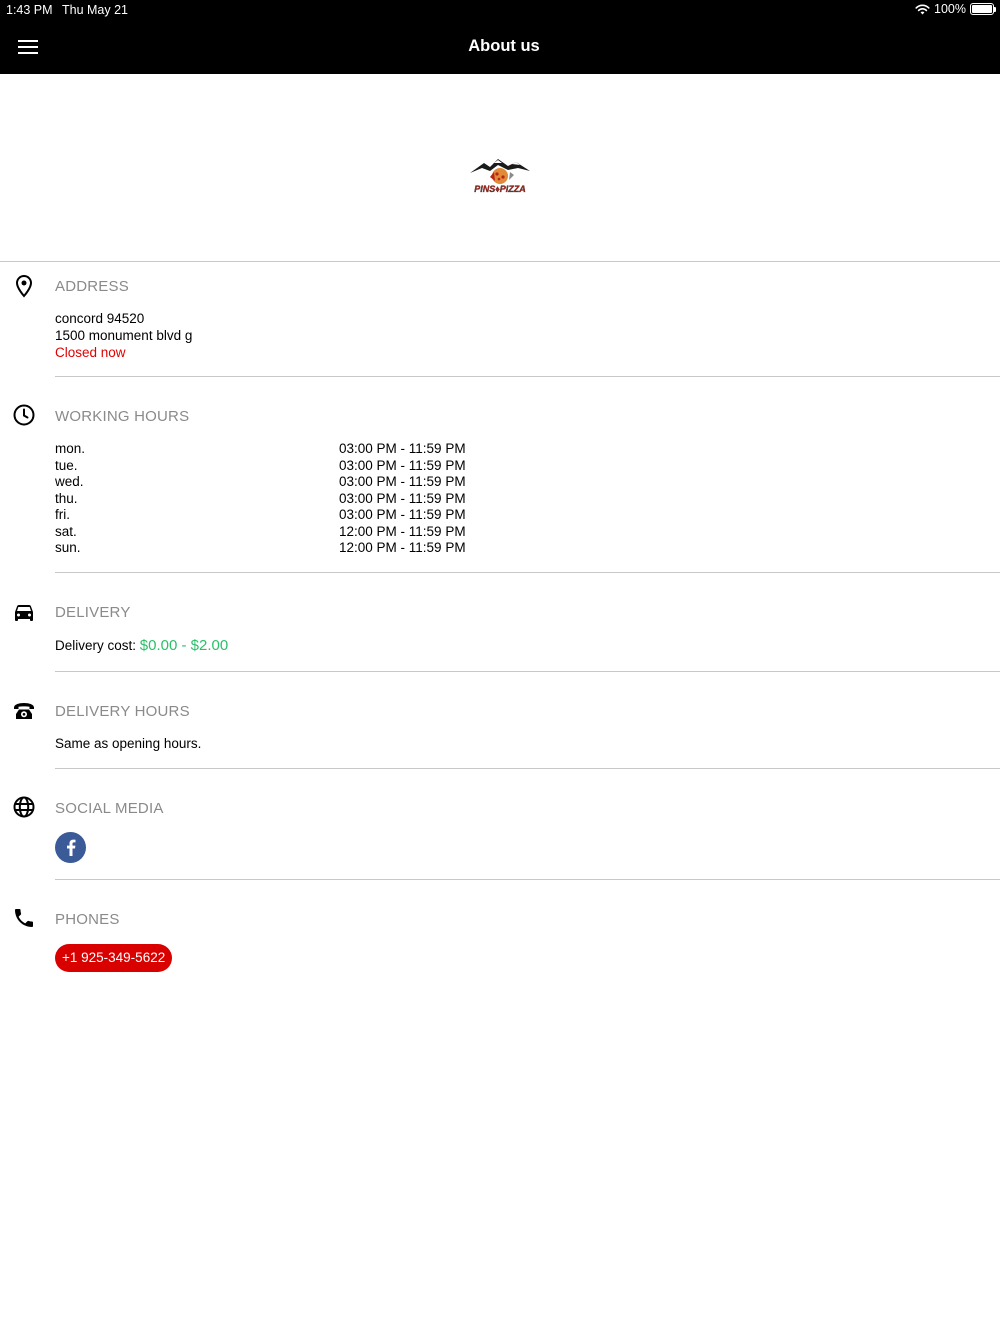 The width and height of the screenshot is (1000, 1334). Describe the element at coordinates (500, 189) in the screenshot. I see `svg-text: PINS♦PIZZA` at that location.